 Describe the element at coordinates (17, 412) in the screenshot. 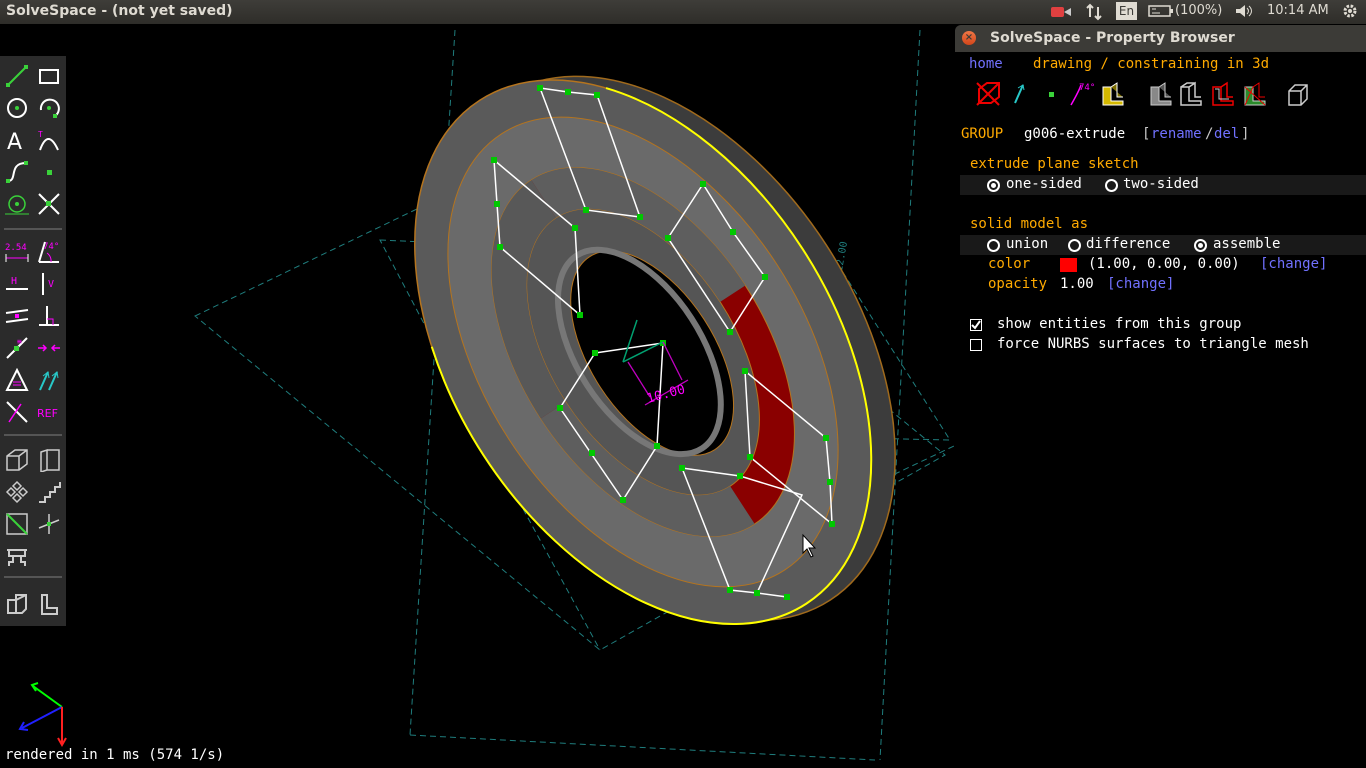

I see `other-supplementary-angle-icon` at that location.